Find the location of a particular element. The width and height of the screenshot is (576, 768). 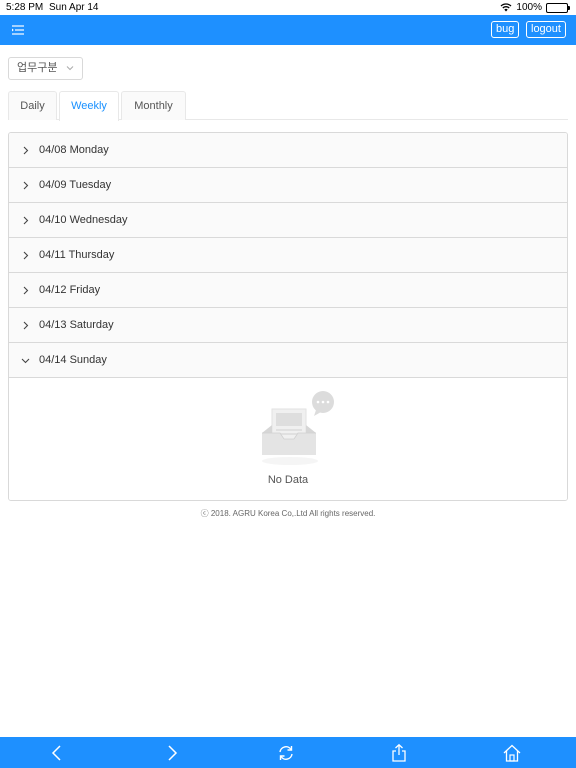

forward-icon is located at coordinates (172, 753).